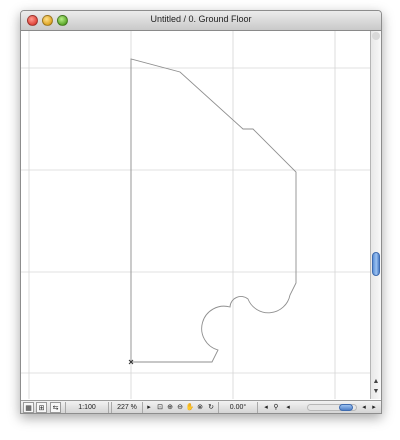 The width and height of the screenshot is (400, 440). What do you see at coordinates (276, 407) in the screenshot?
I see `zoom-magnifier-icon: ⚲` at bounding box center [276, 407].